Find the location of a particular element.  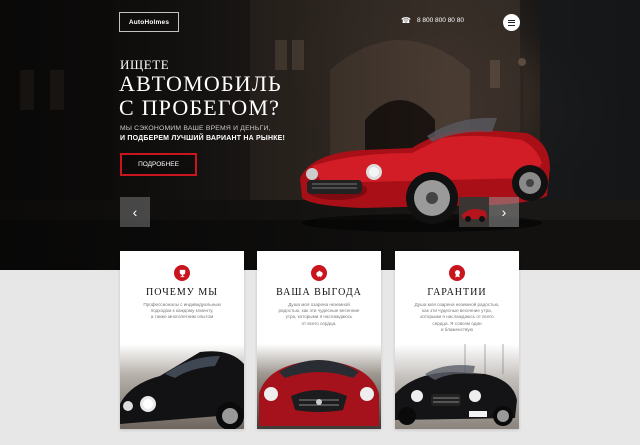

hero-title-line1: АВТОМОБИЛЬ is located at coordinates (200, 83).